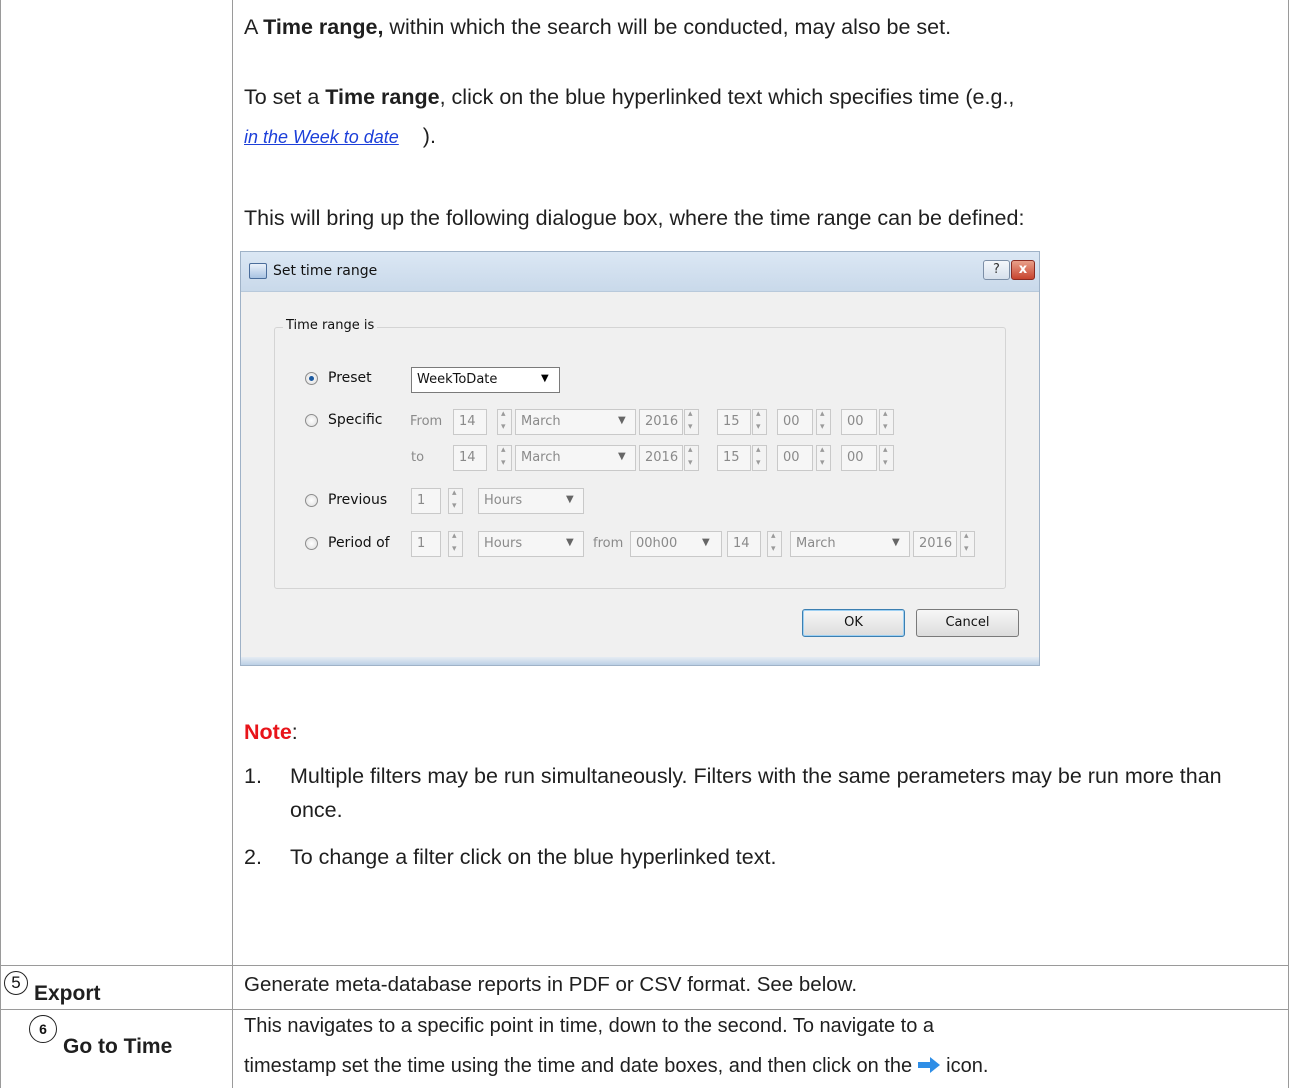 Image resolution: width=1289 pixels, height=1088 pixels. I want to click on from-day-spinner, so click(504, 422).